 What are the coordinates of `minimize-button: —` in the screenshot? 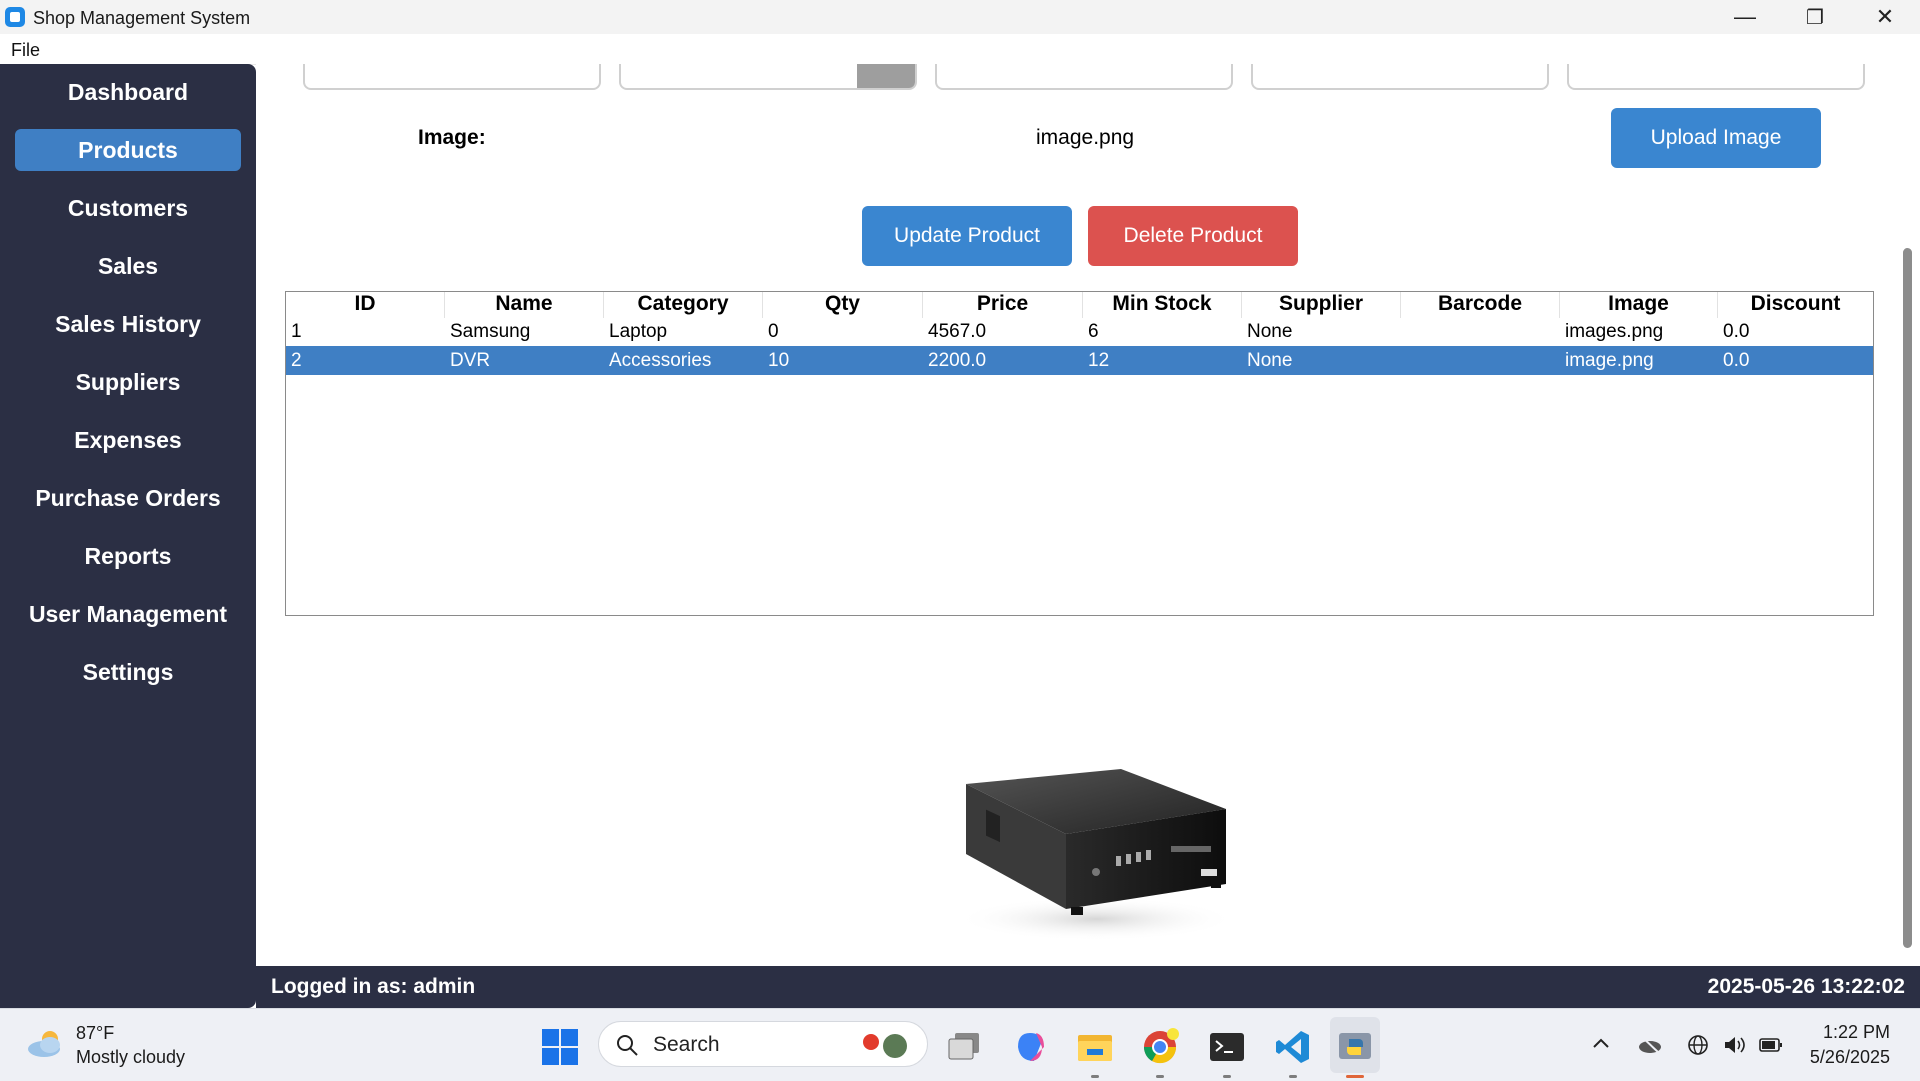 It's located at (1745, 17).